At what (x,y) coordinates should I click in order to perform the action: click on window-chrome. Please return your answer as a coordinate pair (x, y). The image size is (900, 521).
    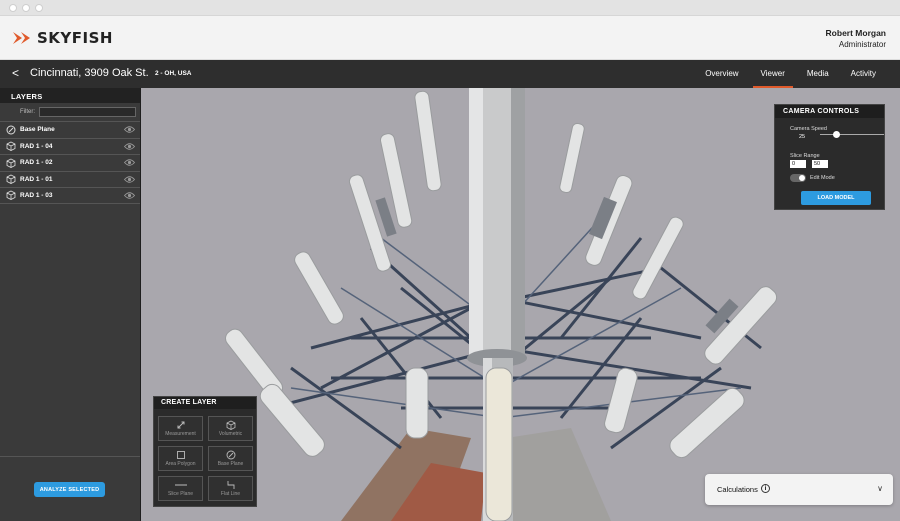
    Looking at the image, I should click on (450, 8).